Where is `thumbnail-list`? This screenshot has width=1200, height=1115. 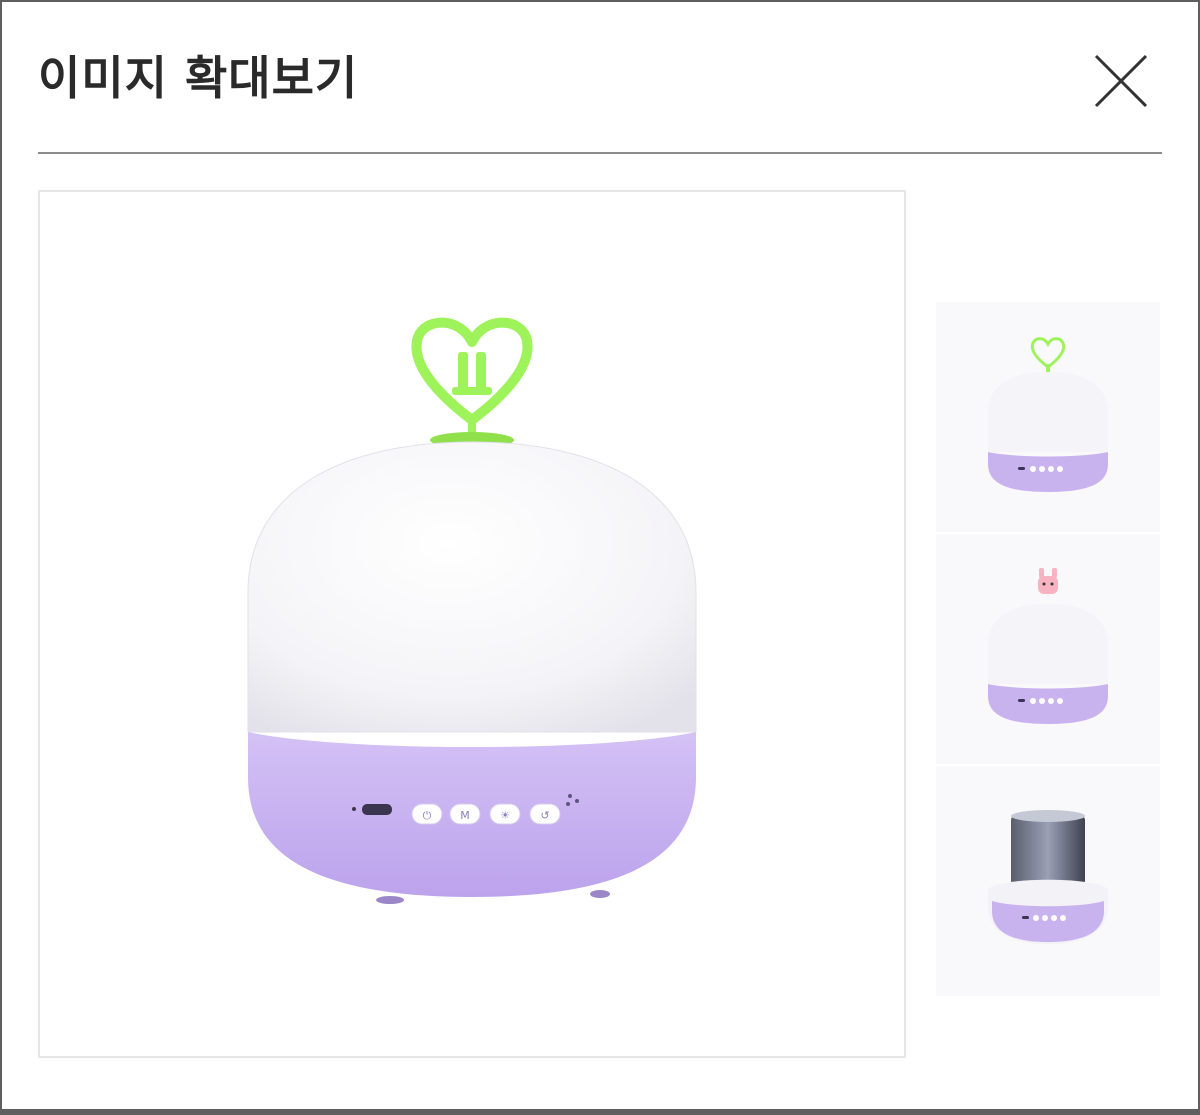
thumbnail-list is located at coordinates (1048, 650).